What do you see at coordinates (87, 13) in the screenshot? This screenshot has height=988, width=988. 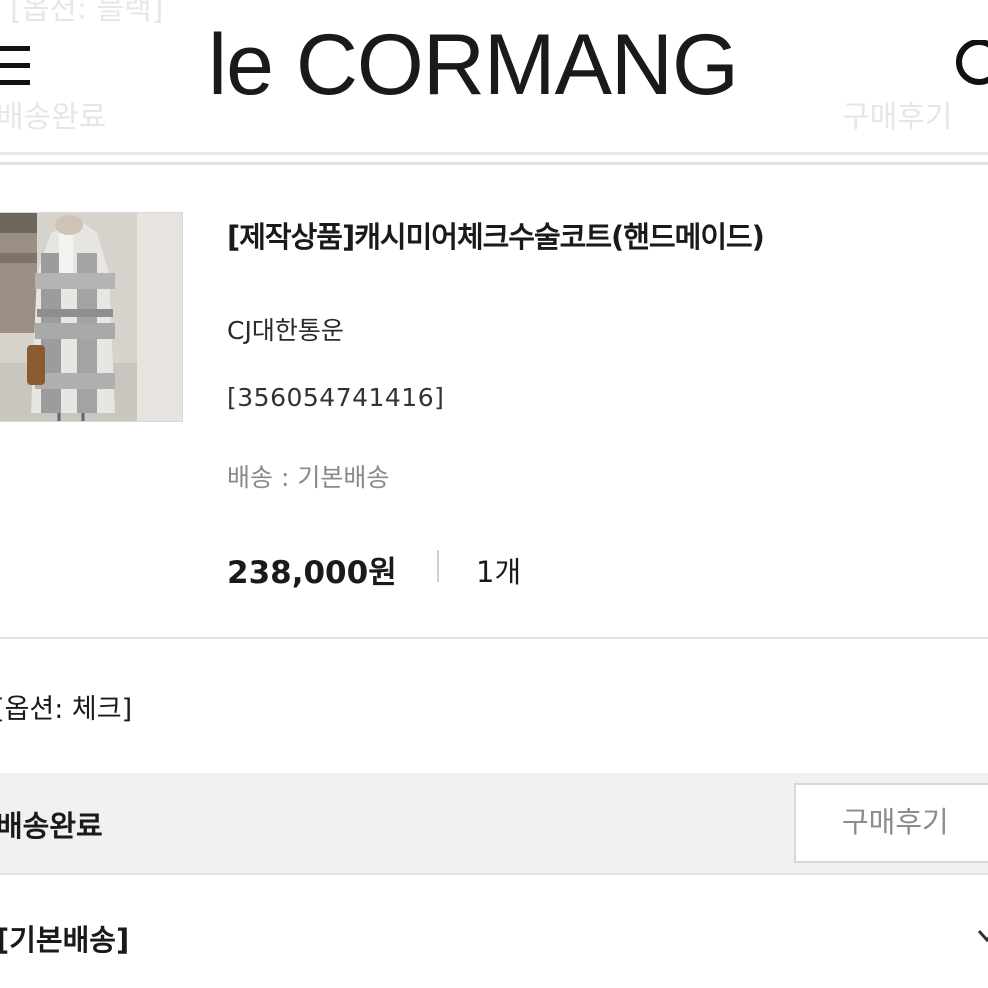 I see `previous-item-option-ghost: [옵션: 블랙]` at bounding box center [87, 13].